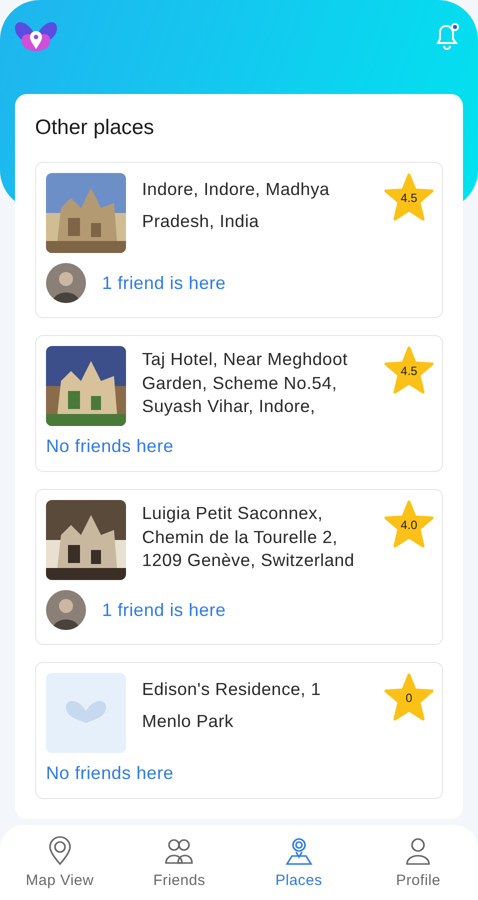 The image size is (478, 900). I want to click on place-name: Edison's Residence, 1 Menlo Park, so click(232, 706).